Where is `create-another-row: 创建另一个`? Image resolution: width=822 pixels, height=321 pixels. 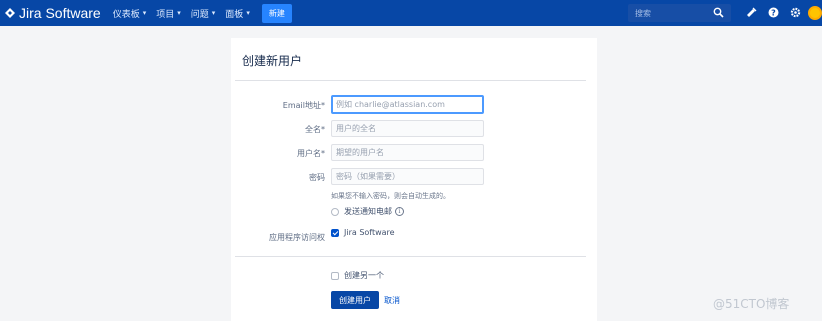 create-another-row: 创建另一个 is located at coordinates (357, 275).